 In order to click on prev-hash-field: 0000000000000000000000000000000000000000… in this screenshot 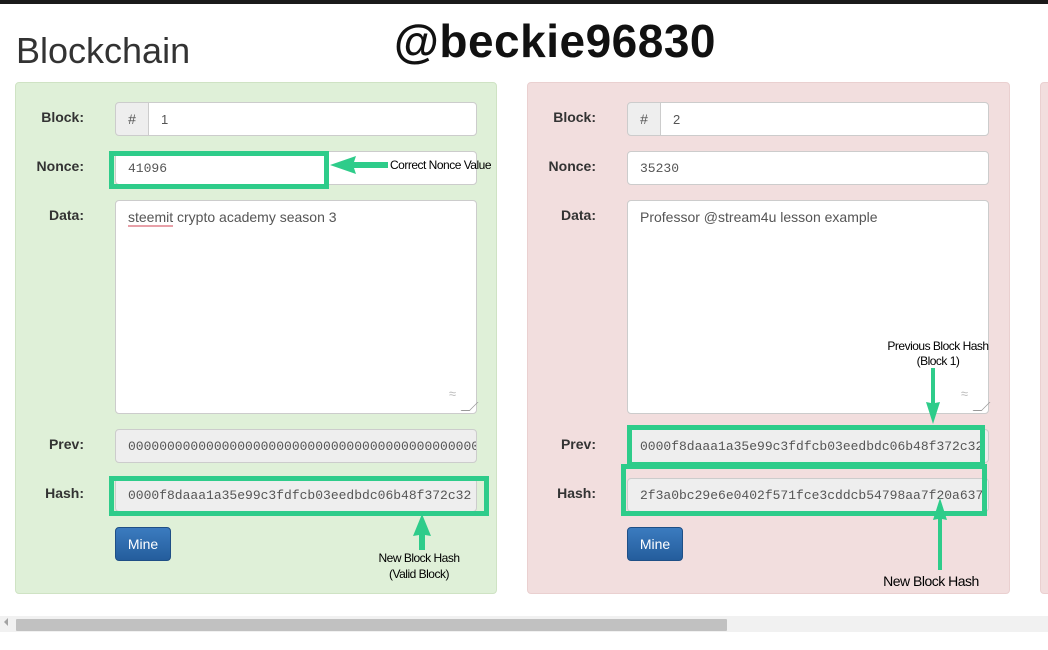, I will do `click(296, 446)`.